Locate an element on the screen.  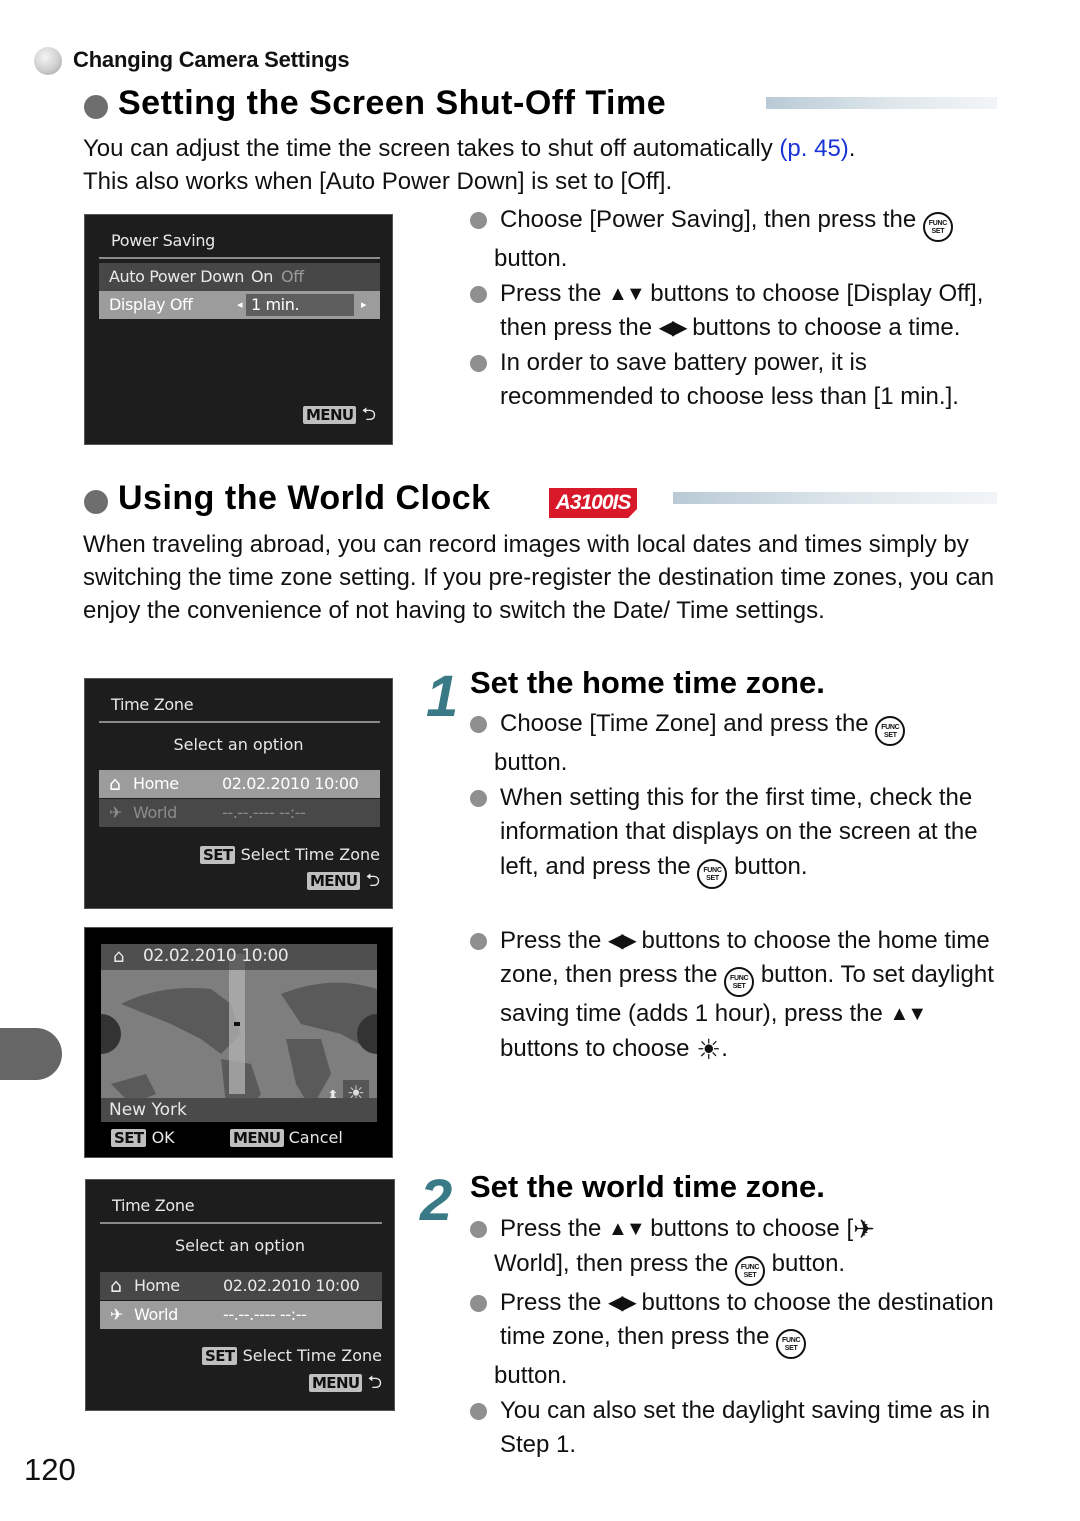
option-on: On is located at coordinates (262, 277).